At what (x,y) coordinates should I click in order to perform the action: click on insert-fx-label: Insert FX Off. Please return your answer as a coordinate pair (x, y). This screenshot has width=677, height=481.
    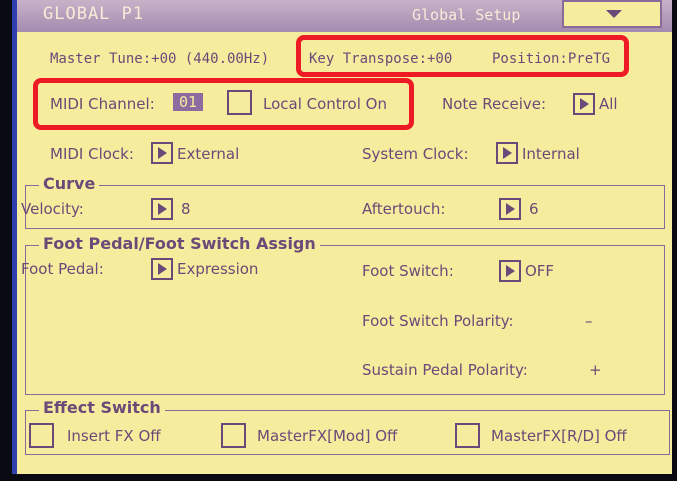
    Looking at the image, I should click on (114, 436).